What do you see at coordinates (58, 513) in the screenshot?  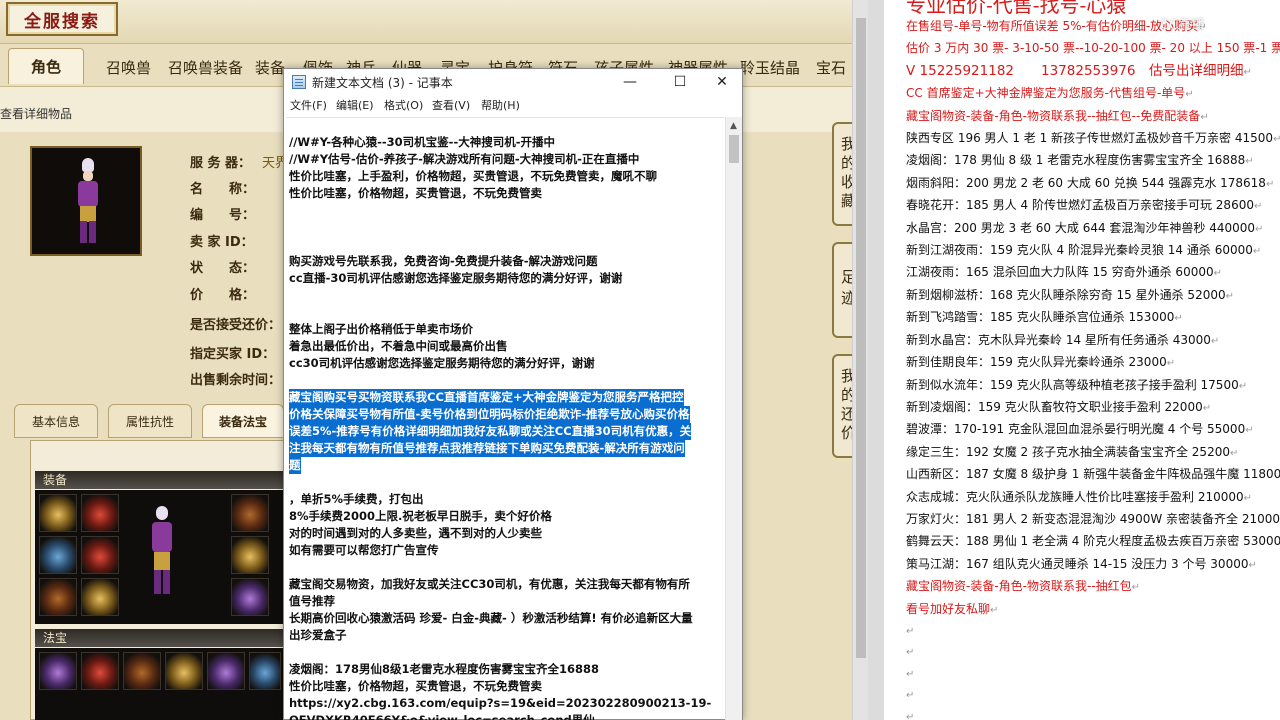 I see `equip-slot-helmet` at bounding box center [58, 513].